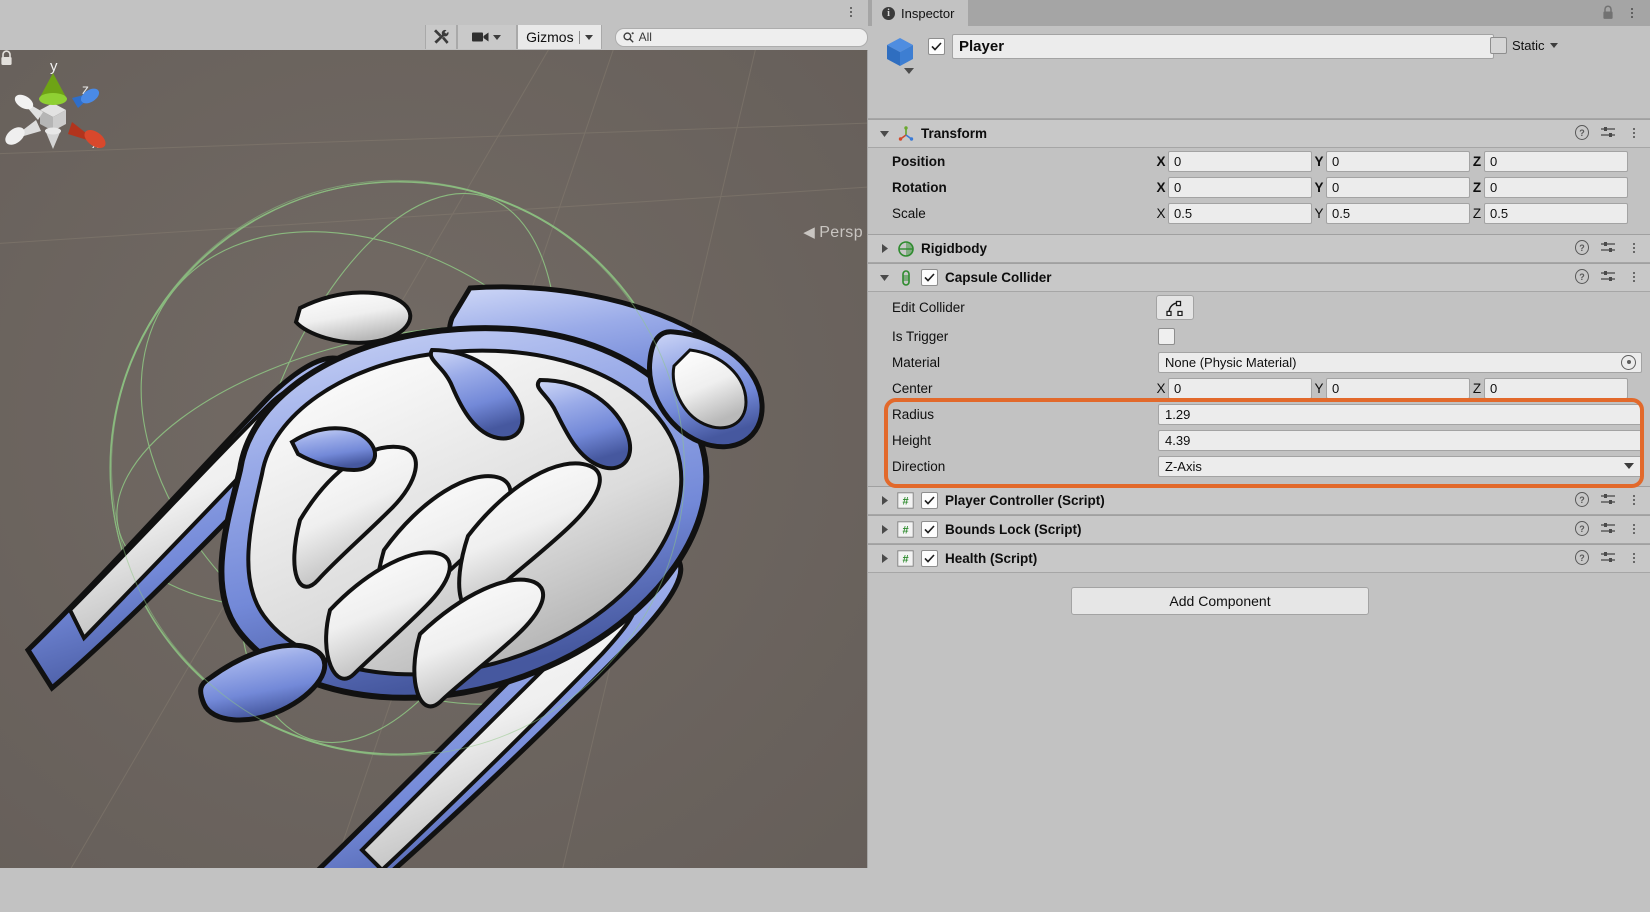  I want to click on center-y-input: 0, so click(1398, 388).